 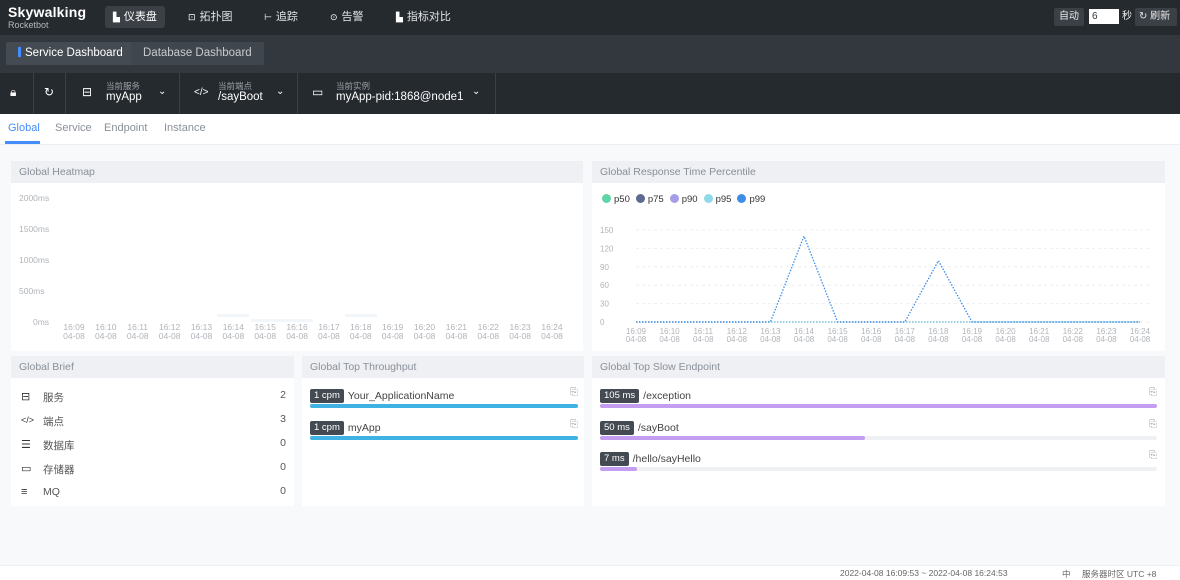 I want to click on tab-database-dashboard: Database Dashboard, so click(x=197, y=53).